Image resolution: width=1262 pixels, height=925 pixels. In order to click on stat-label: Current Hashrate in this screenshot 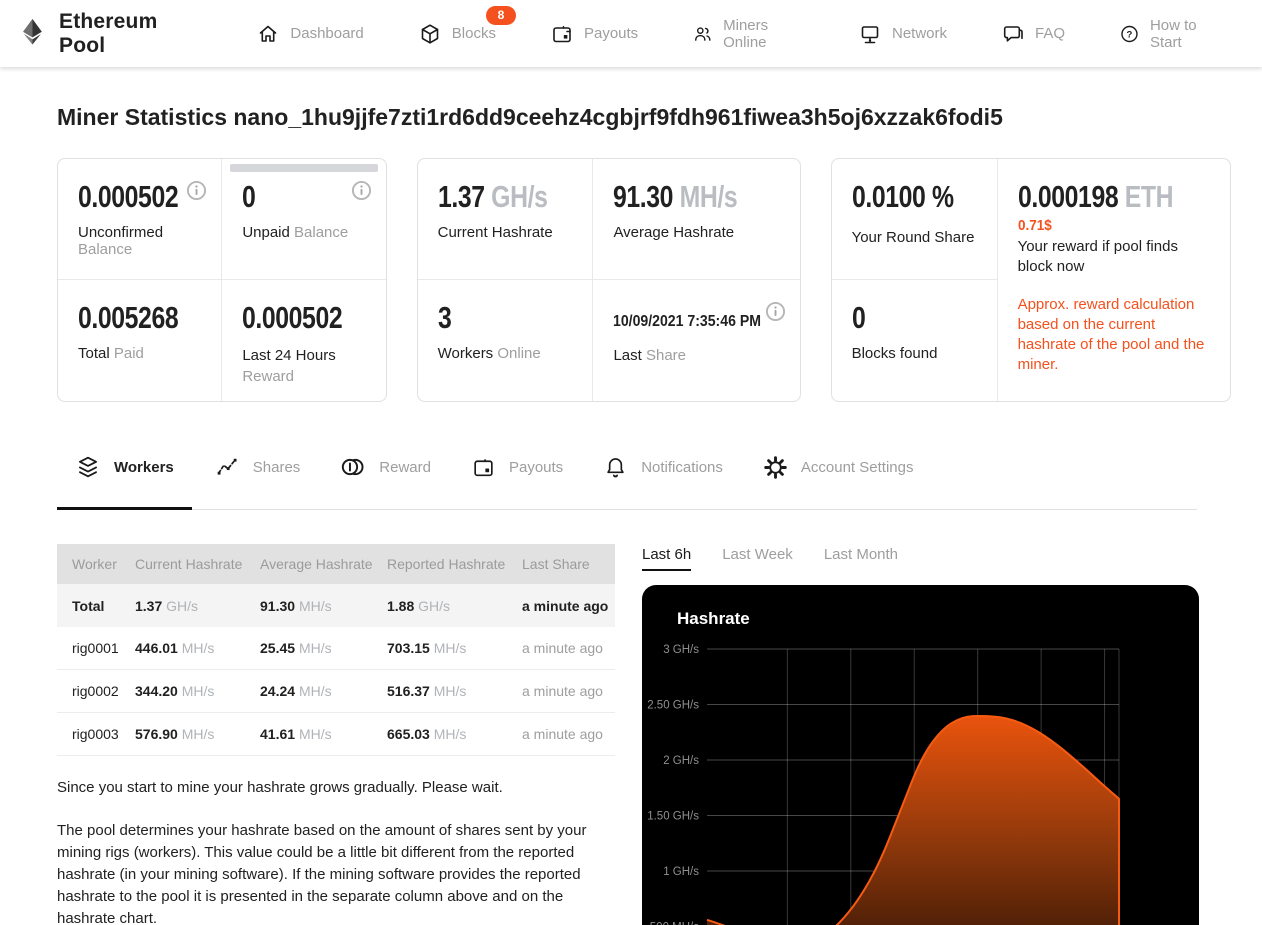, I will do `click(495, 232)`.